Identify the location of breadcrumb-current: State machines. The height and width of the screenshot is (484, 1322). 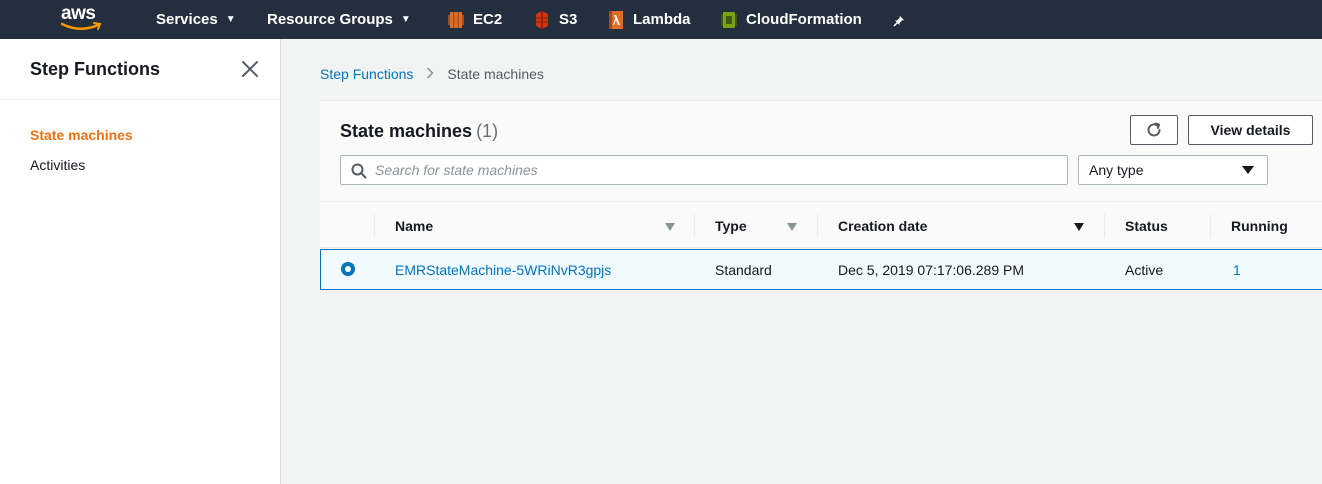
(495, 74).